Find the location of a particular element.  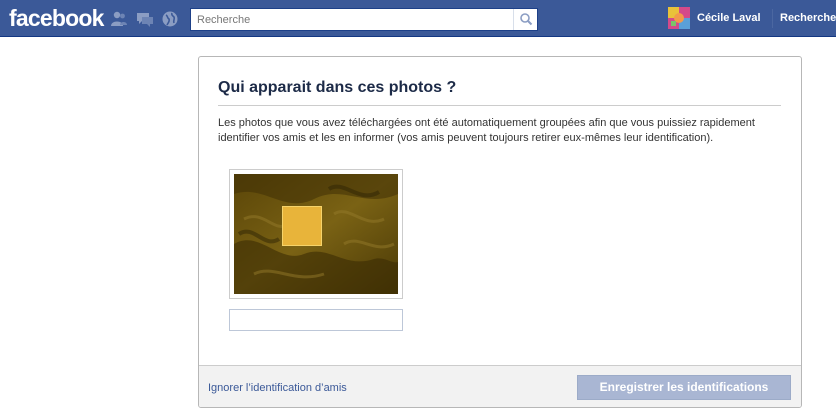

title-divider is located at coordinates (499, 105).